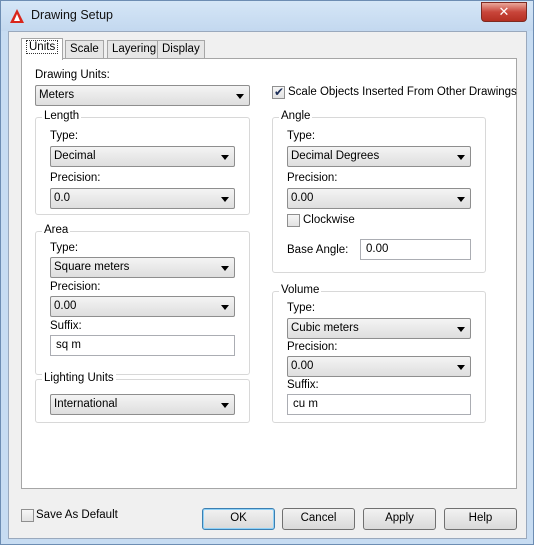 This screenshot has width=534, height=545. I want to click on area-suffix-input: sq m, so click(142, 345).